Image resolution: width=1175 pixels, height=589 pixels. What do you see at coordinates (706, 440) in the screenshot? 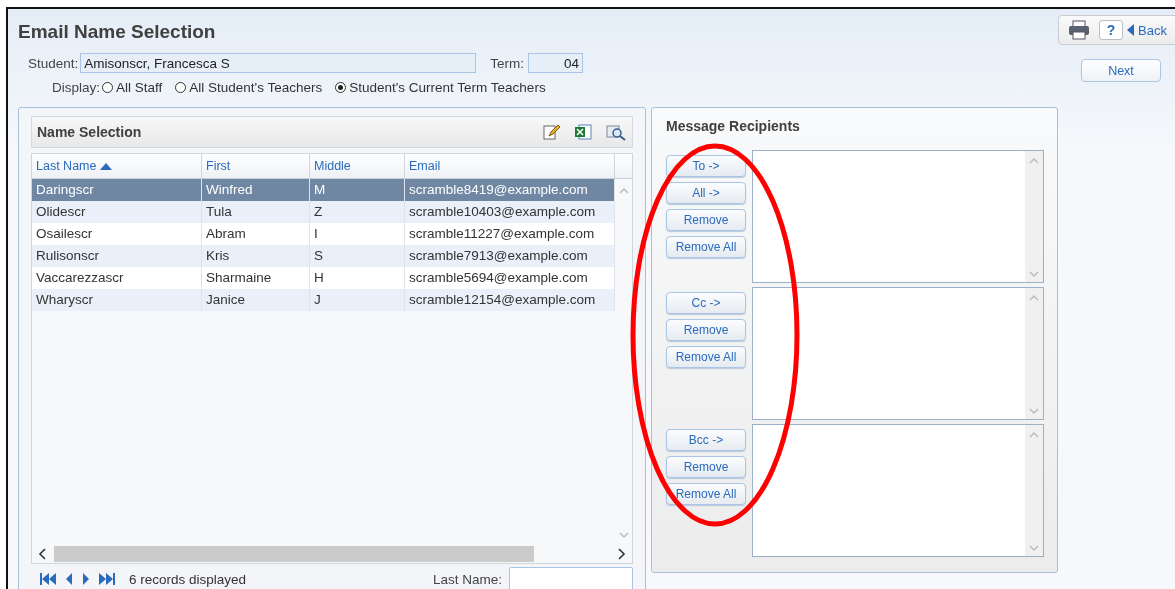
I see `recipient-button: Bcc ->` at bounding box center [706, 440].